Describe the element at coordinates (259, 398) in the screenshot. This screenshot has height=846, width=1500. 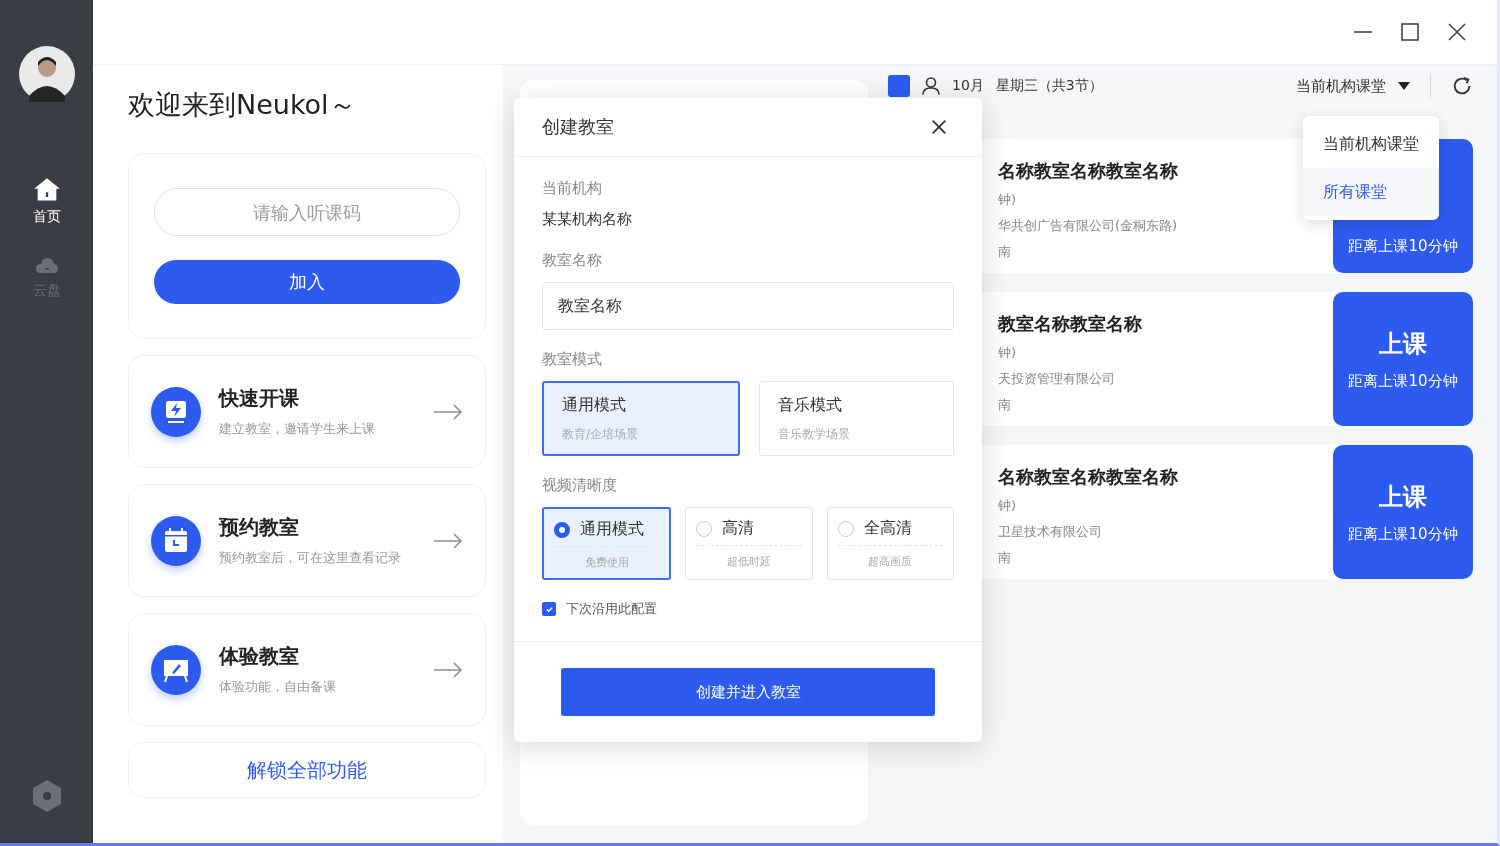
I see `feature-title: 快速开课` at that location.